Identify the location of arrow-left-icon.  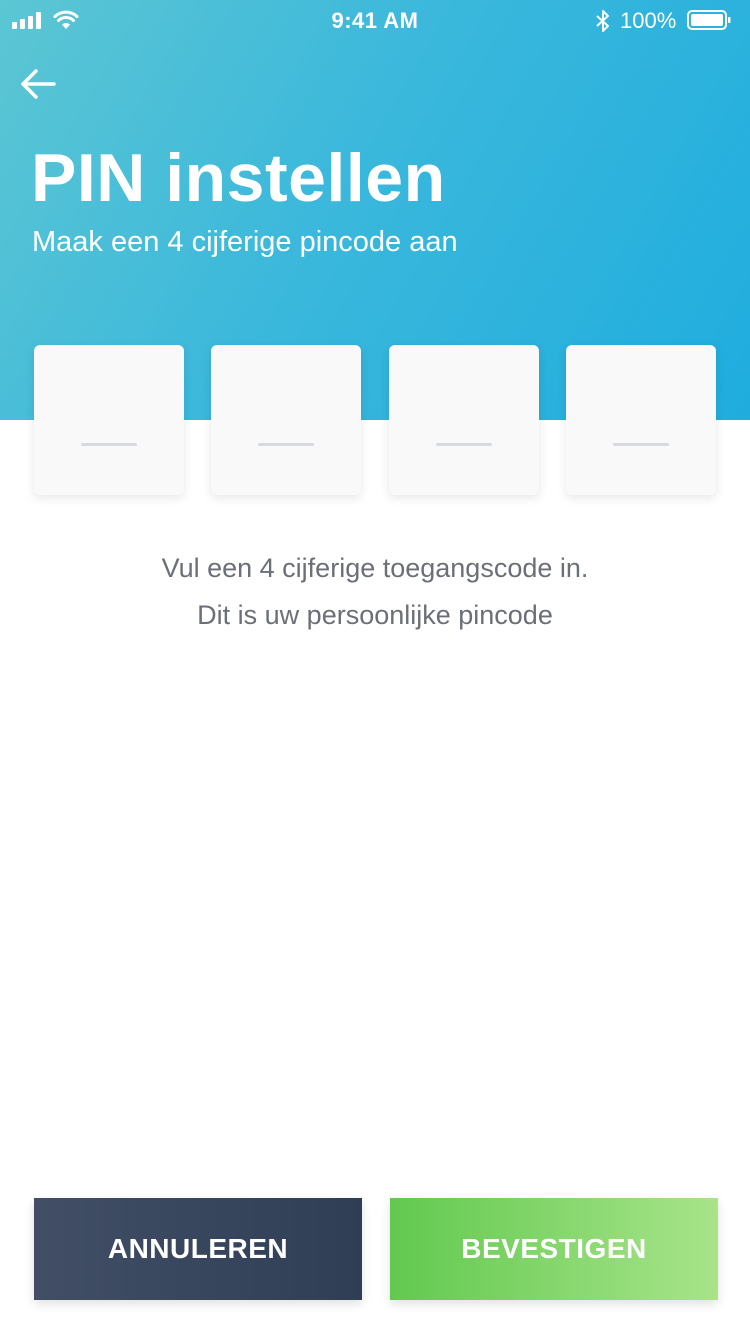
(38, 84).